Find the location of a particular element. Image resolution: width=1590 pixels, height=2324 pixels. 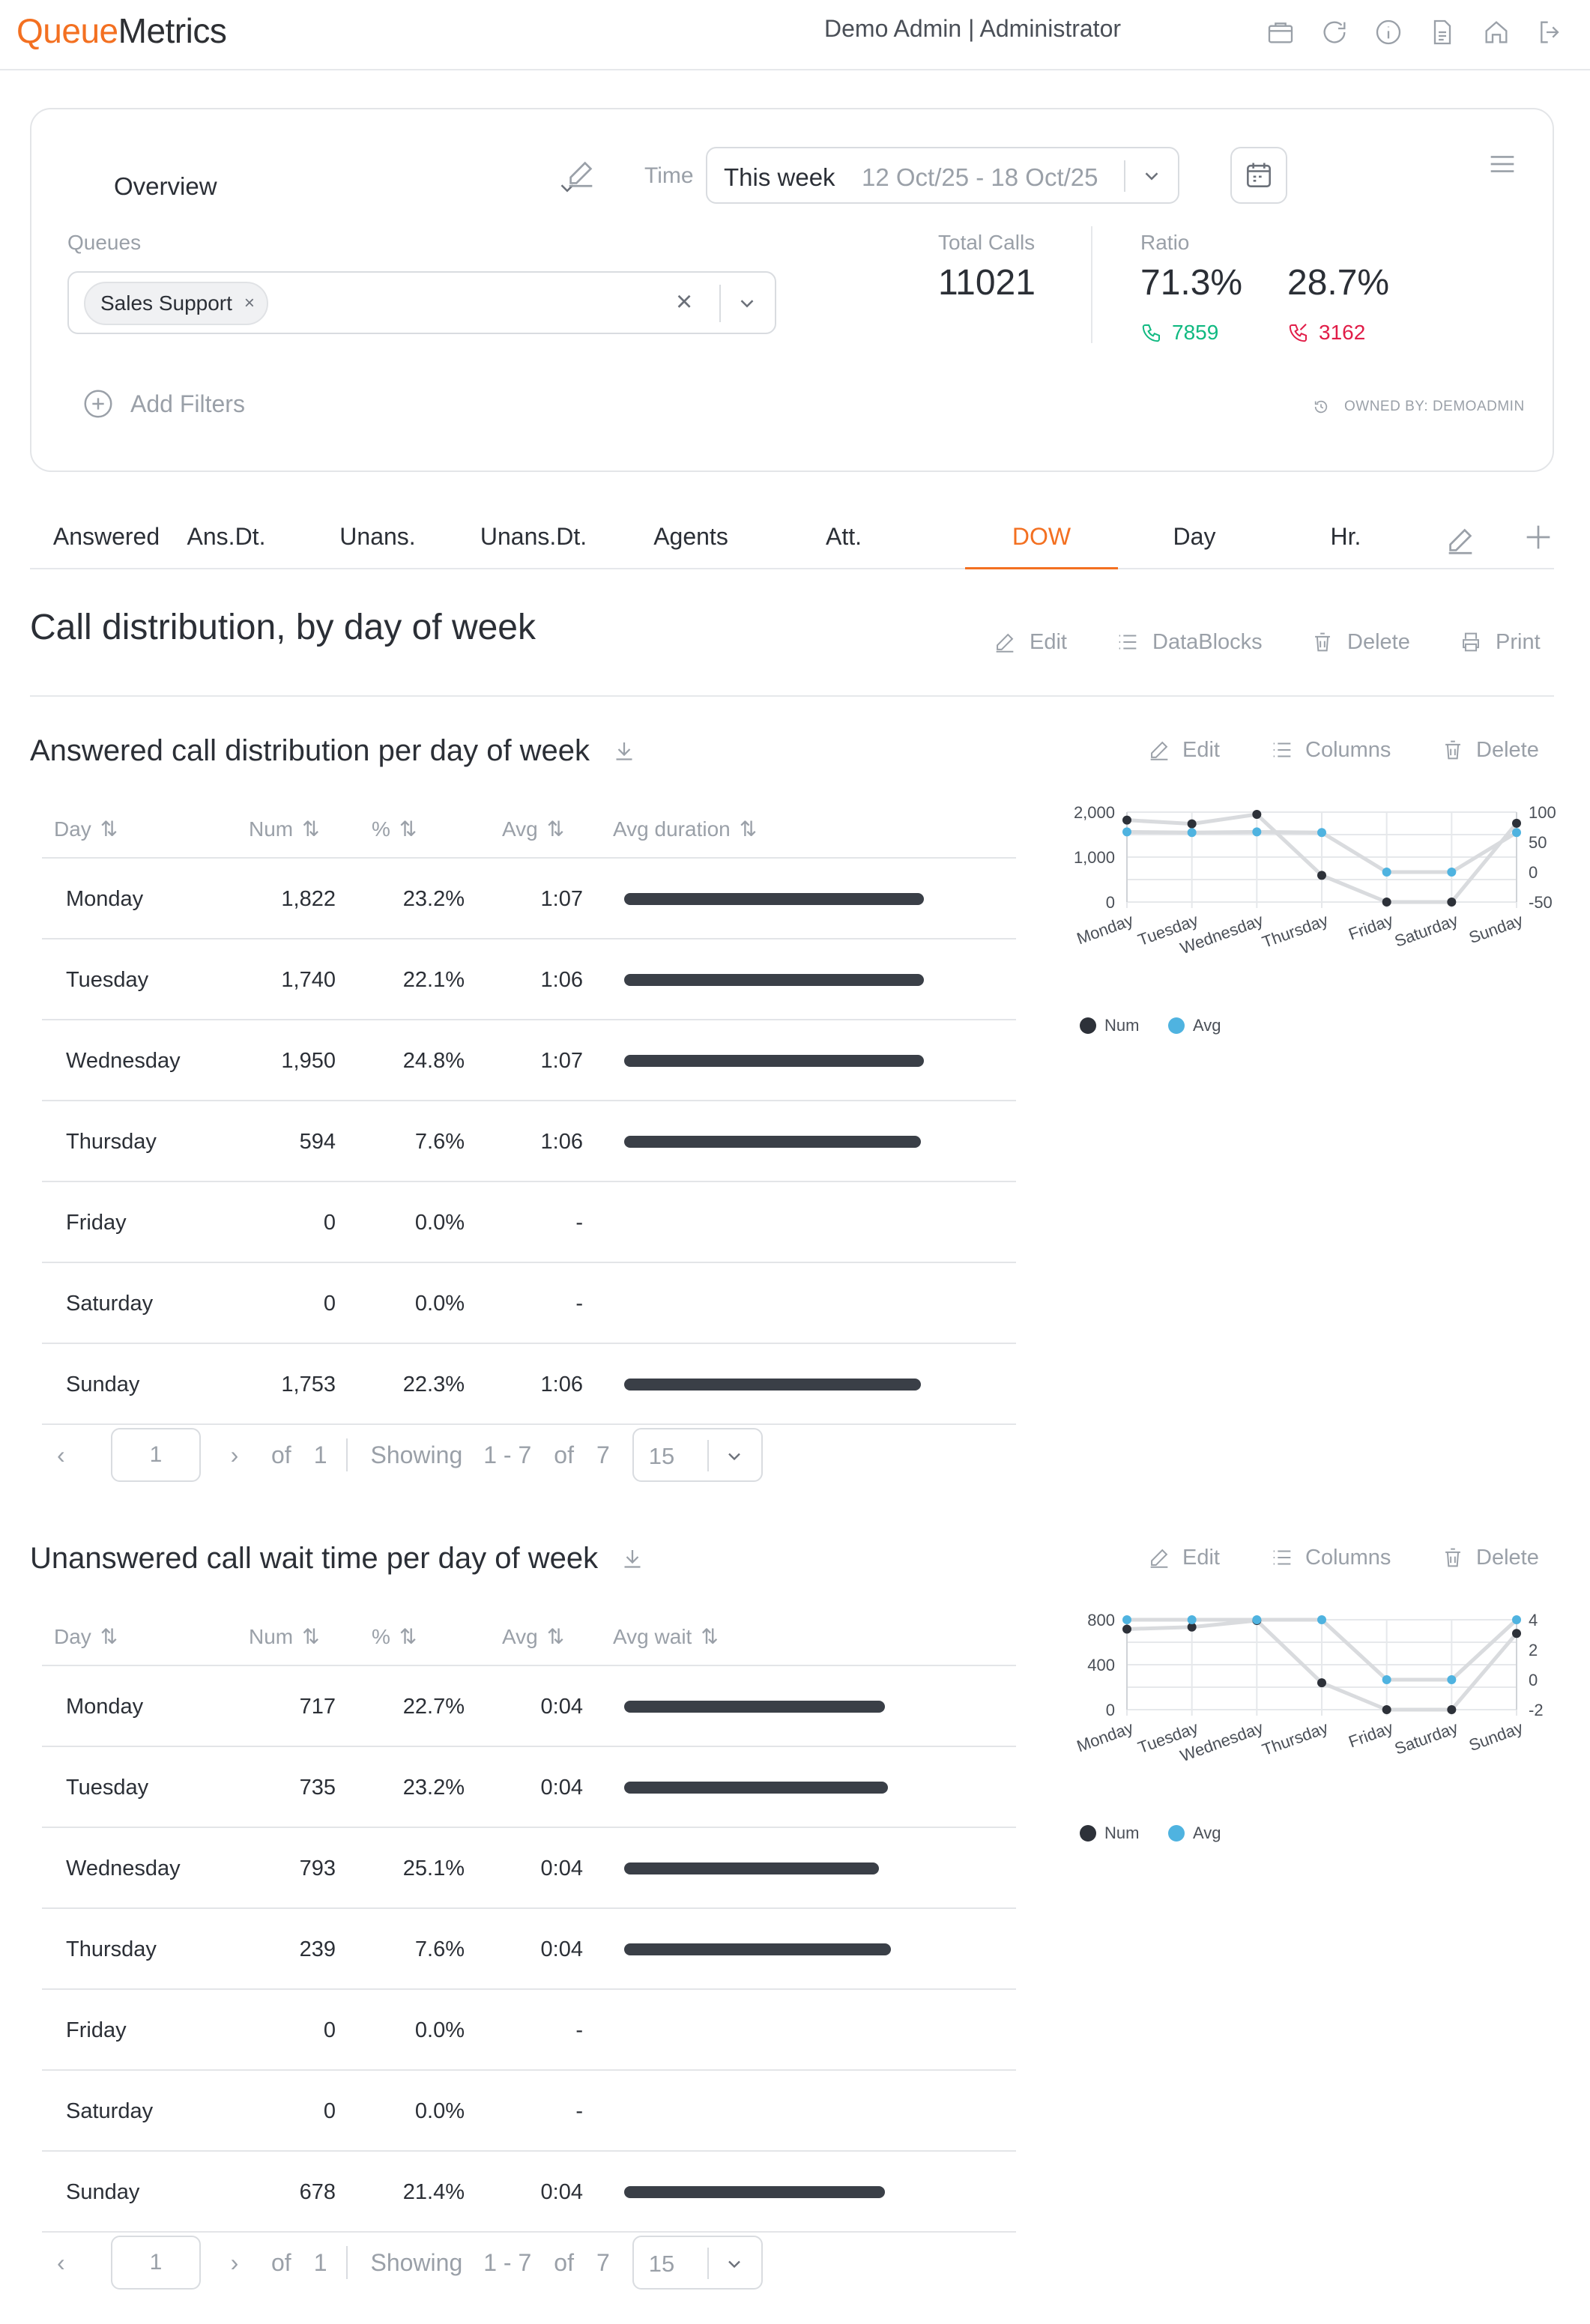

duration-bar is located at coordinates (754, 1707).